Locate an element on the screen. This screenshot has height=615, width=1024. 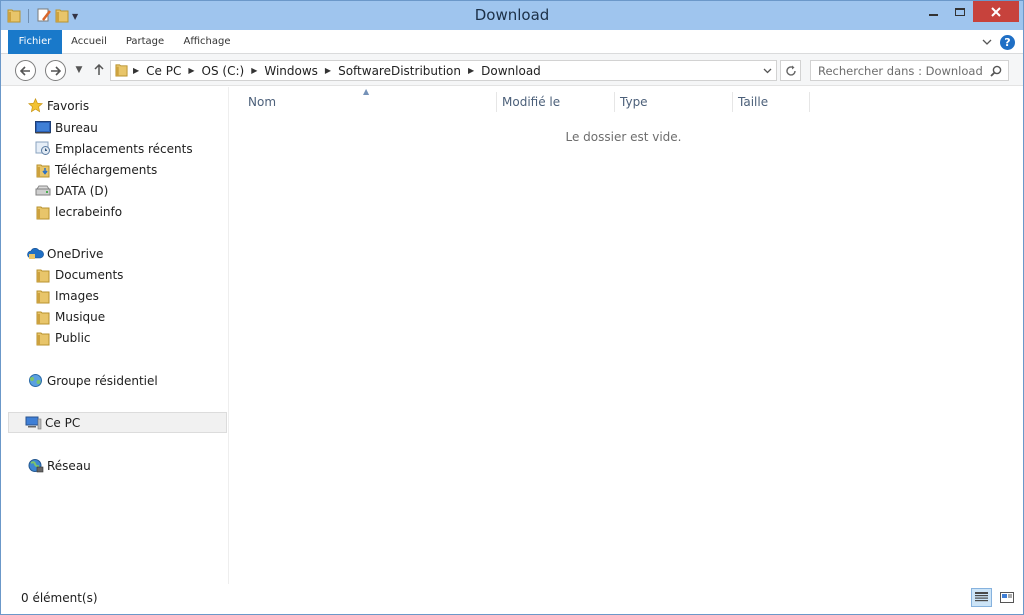
nav-this-pc-label: Ce PC is located at coordinates (63, 422).